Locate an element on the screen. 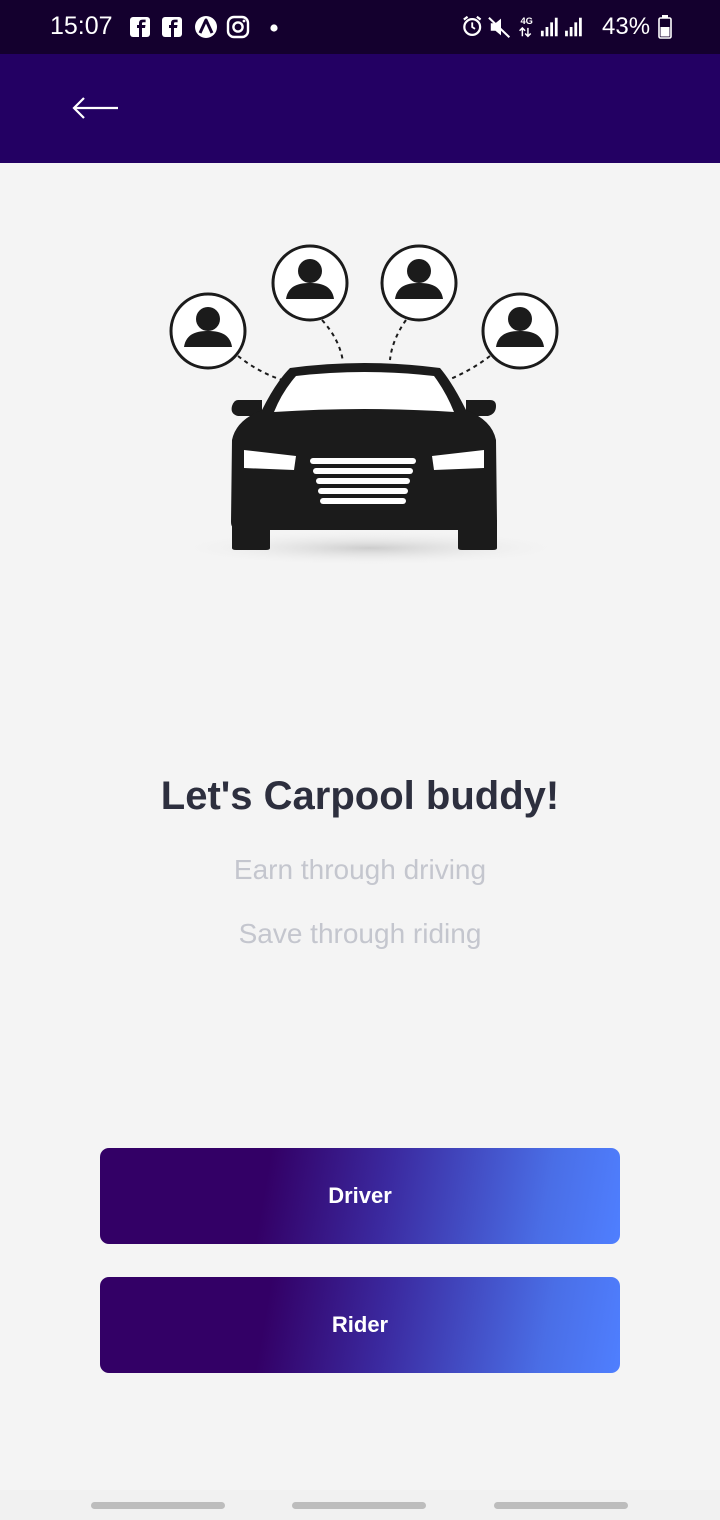 This screenshot has width=720, height=1520. driver-button: Driver is located at coordinates (360, 1196).